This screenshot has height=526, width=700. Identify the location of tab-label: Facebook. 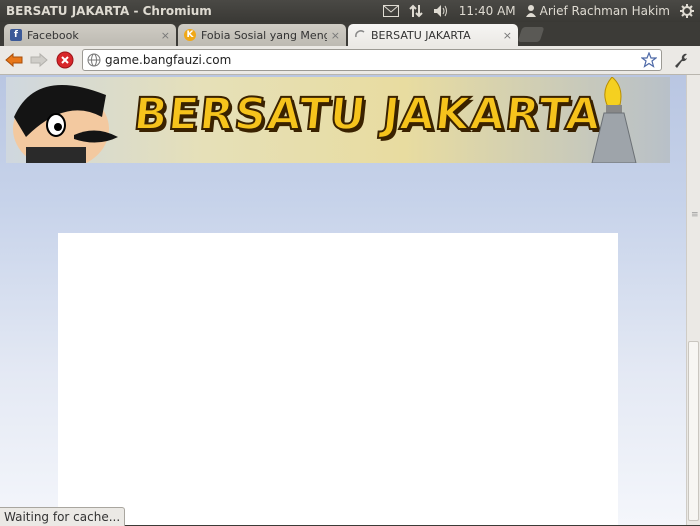
(53, 35).